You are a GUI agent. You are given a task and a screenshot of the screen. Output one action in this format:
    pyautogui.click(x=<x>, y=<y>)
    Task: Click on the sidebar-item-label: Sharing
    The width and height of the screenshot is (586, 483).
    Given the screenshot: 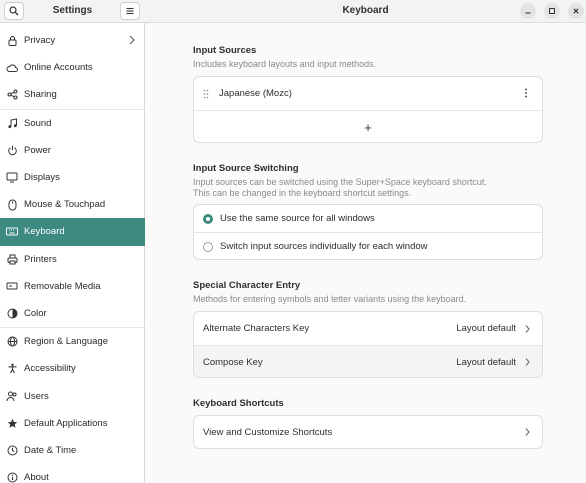 What is the action you would take?
    pyautogui.click(x=40, y=95)
    